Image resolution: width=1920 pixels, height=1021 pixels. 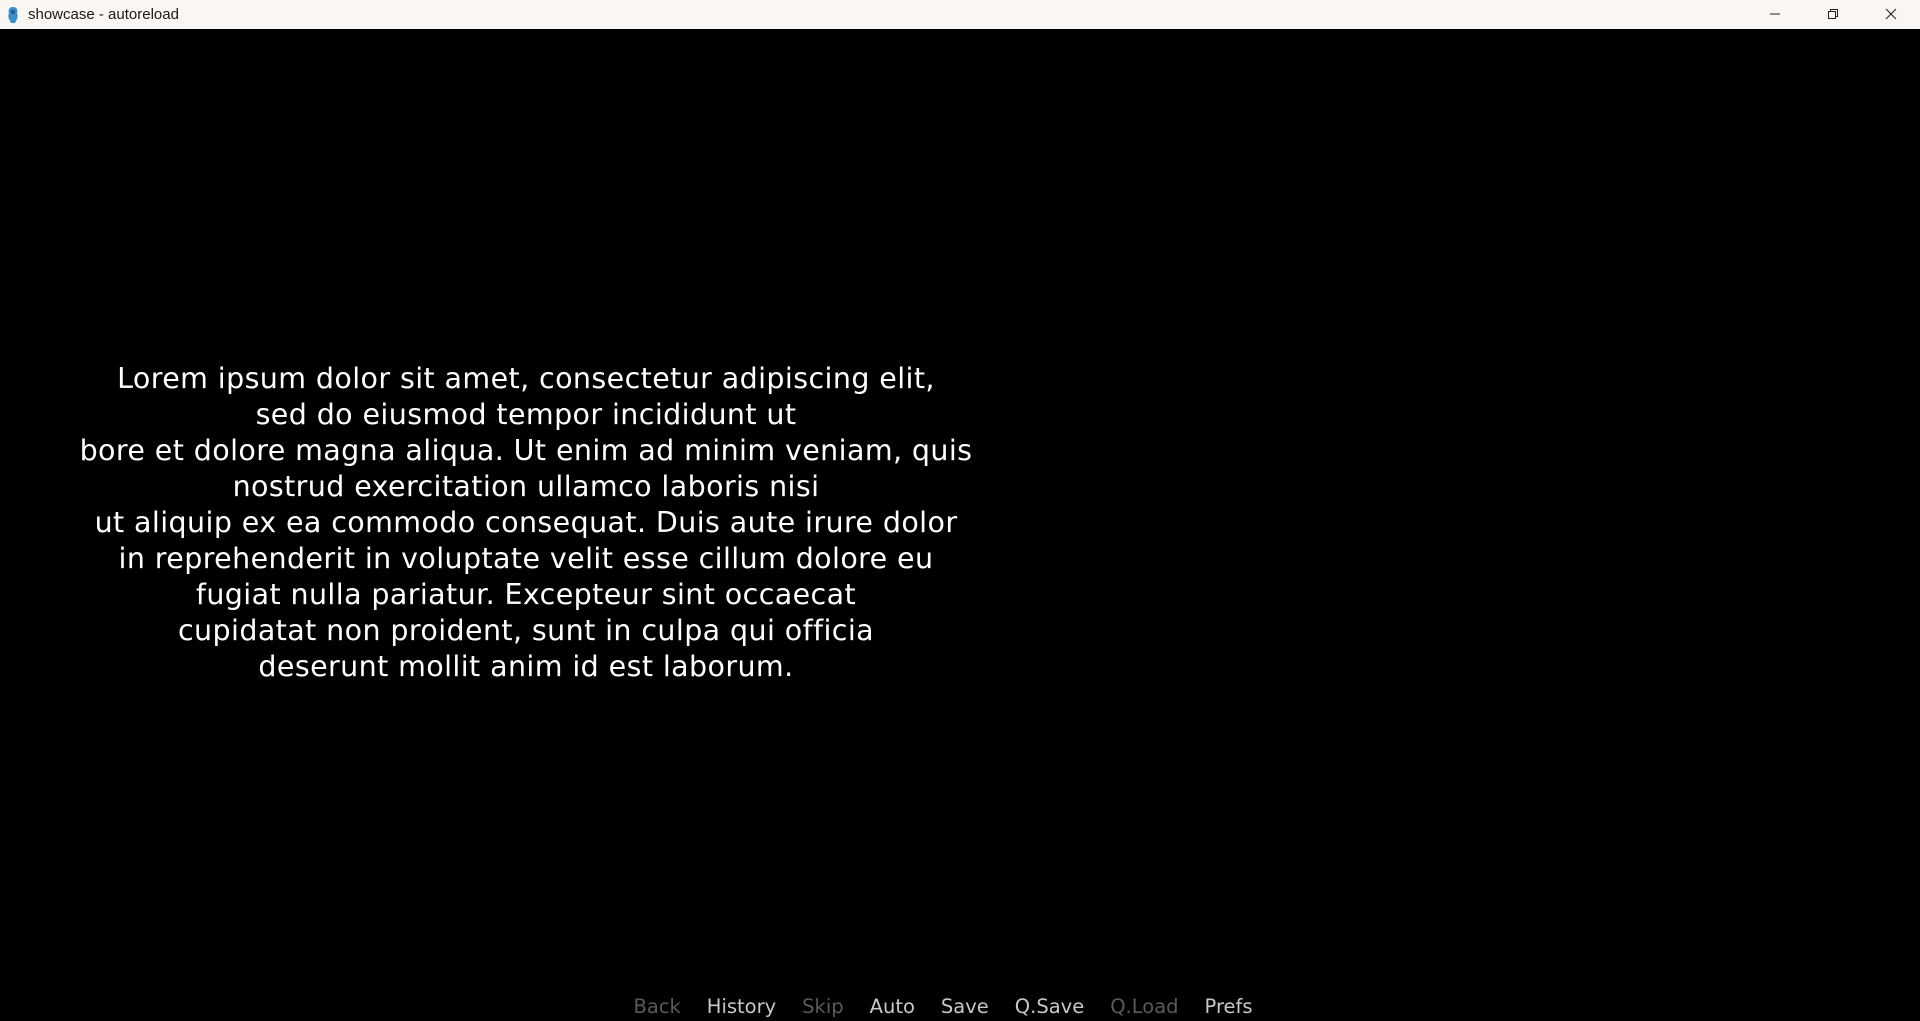 What do you see at coordinates (526, 666) in the screenshot?
I see `dialogue-line: deserunt mollit anim id est laborum.` at bounding box center [526, 666].